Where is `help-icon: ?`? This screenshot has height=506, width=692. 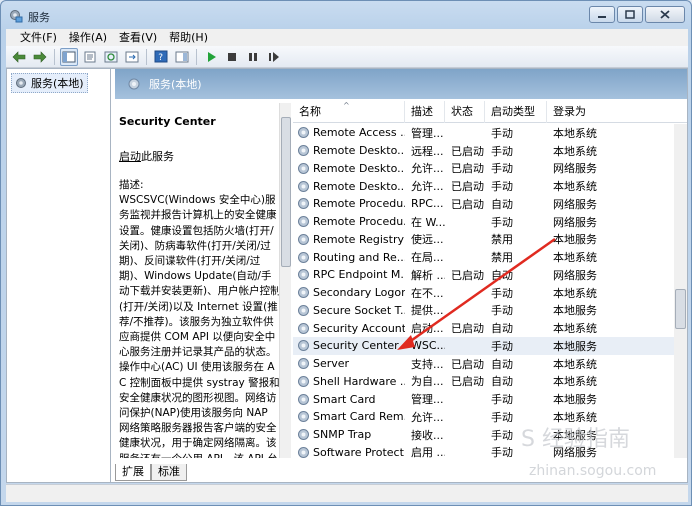 help-icon: ? is located at coordinates (161, 57).